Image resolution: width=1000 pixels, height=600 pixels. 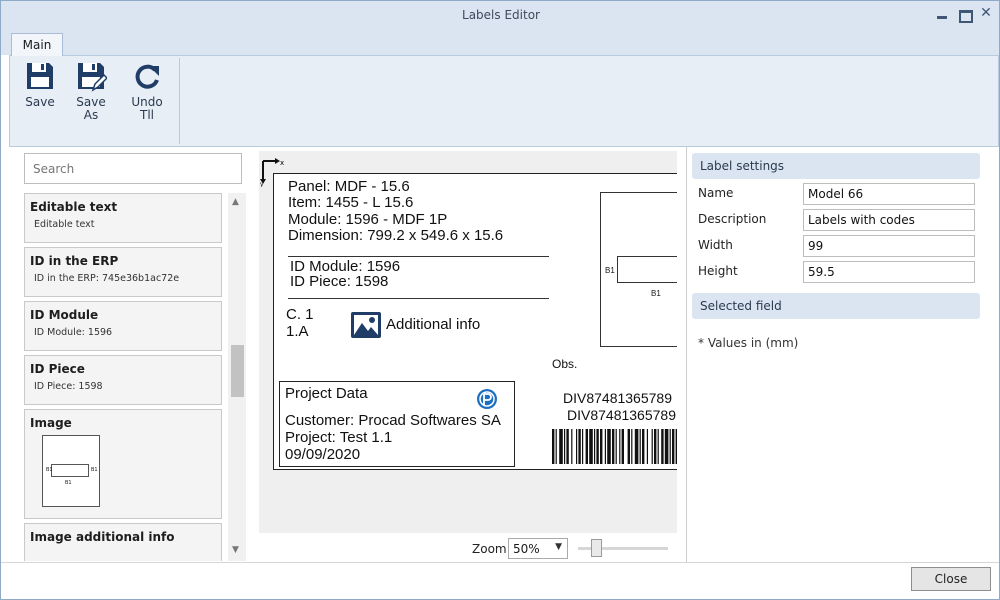 What do you see at coordinates (235, 550) in the screenshot?
I see `scroll-down-icon: ▼` at bounding box center [235, 550].